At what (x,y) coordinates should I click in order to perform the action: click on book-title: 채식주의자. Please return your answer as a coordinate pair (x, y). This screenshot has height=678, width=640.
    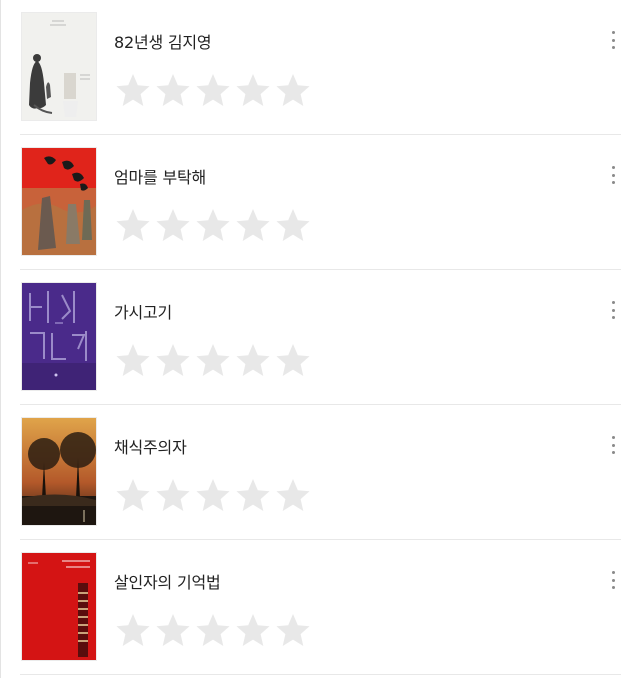
    Looking at the image, I should click on (150, 446).